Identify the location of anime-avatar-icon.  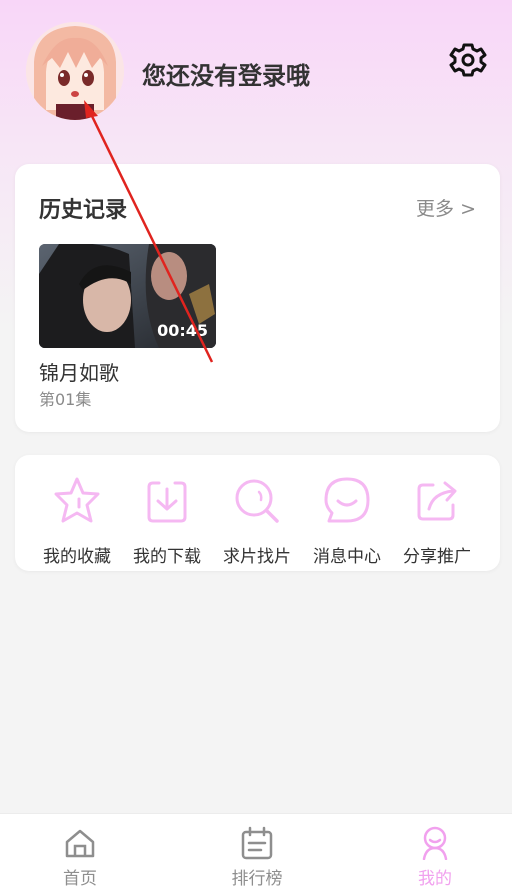
(75, 71).